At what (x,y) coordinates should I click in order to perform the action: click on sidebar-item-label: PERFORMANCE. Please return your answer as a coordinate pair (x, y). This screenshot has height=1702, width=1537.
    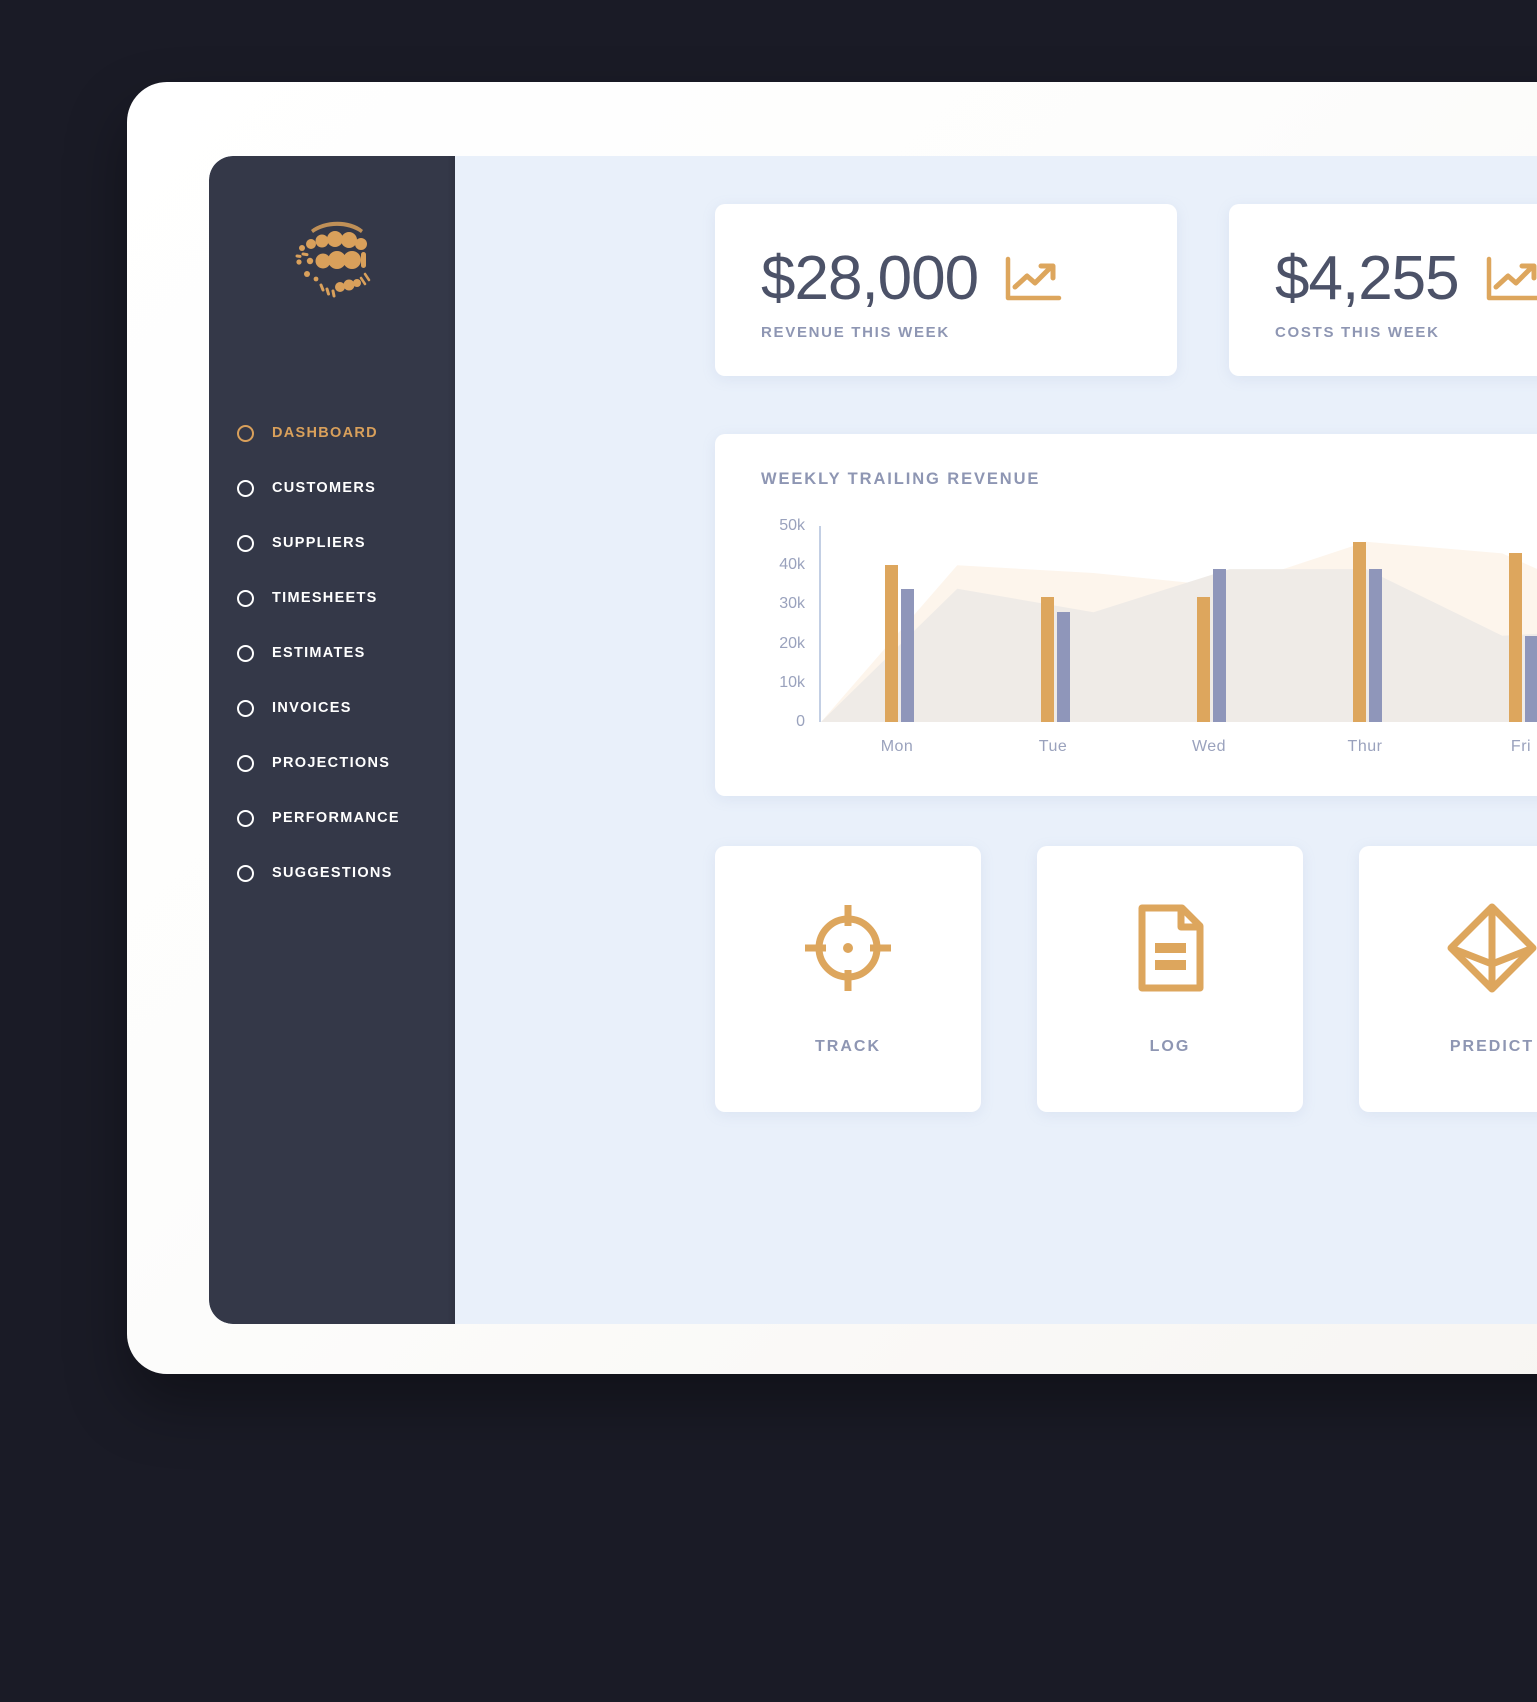
    Looking at the image, I should click on (336, 818).